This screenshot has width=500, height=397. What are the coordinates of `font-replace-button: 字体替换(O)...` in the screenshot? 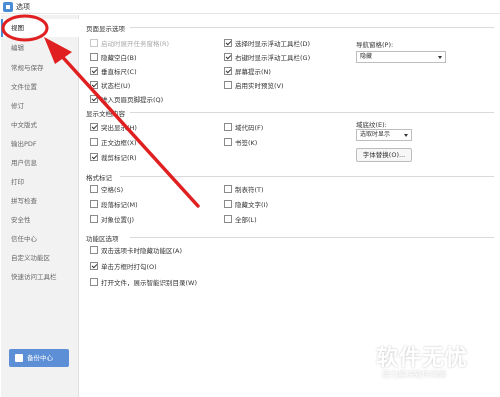 It's located at (384, 155).